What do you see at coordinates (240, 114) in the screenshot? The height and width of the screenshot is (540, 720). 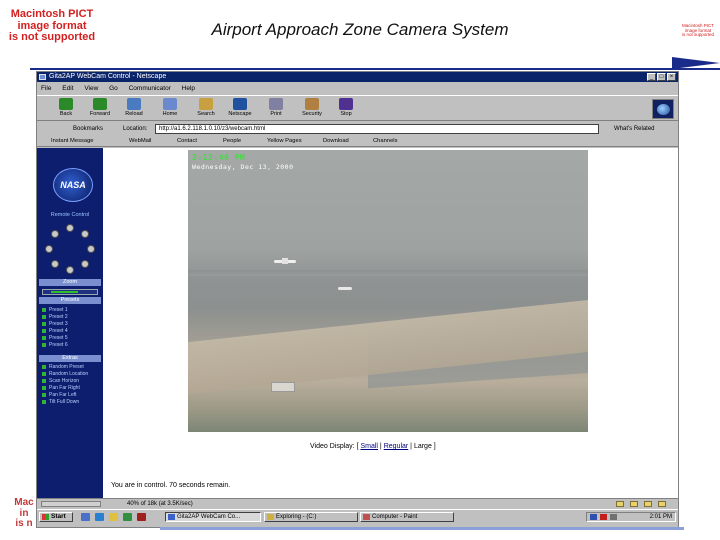 I see `toolbar-label: Netscape` at bounding box center [240, 114].